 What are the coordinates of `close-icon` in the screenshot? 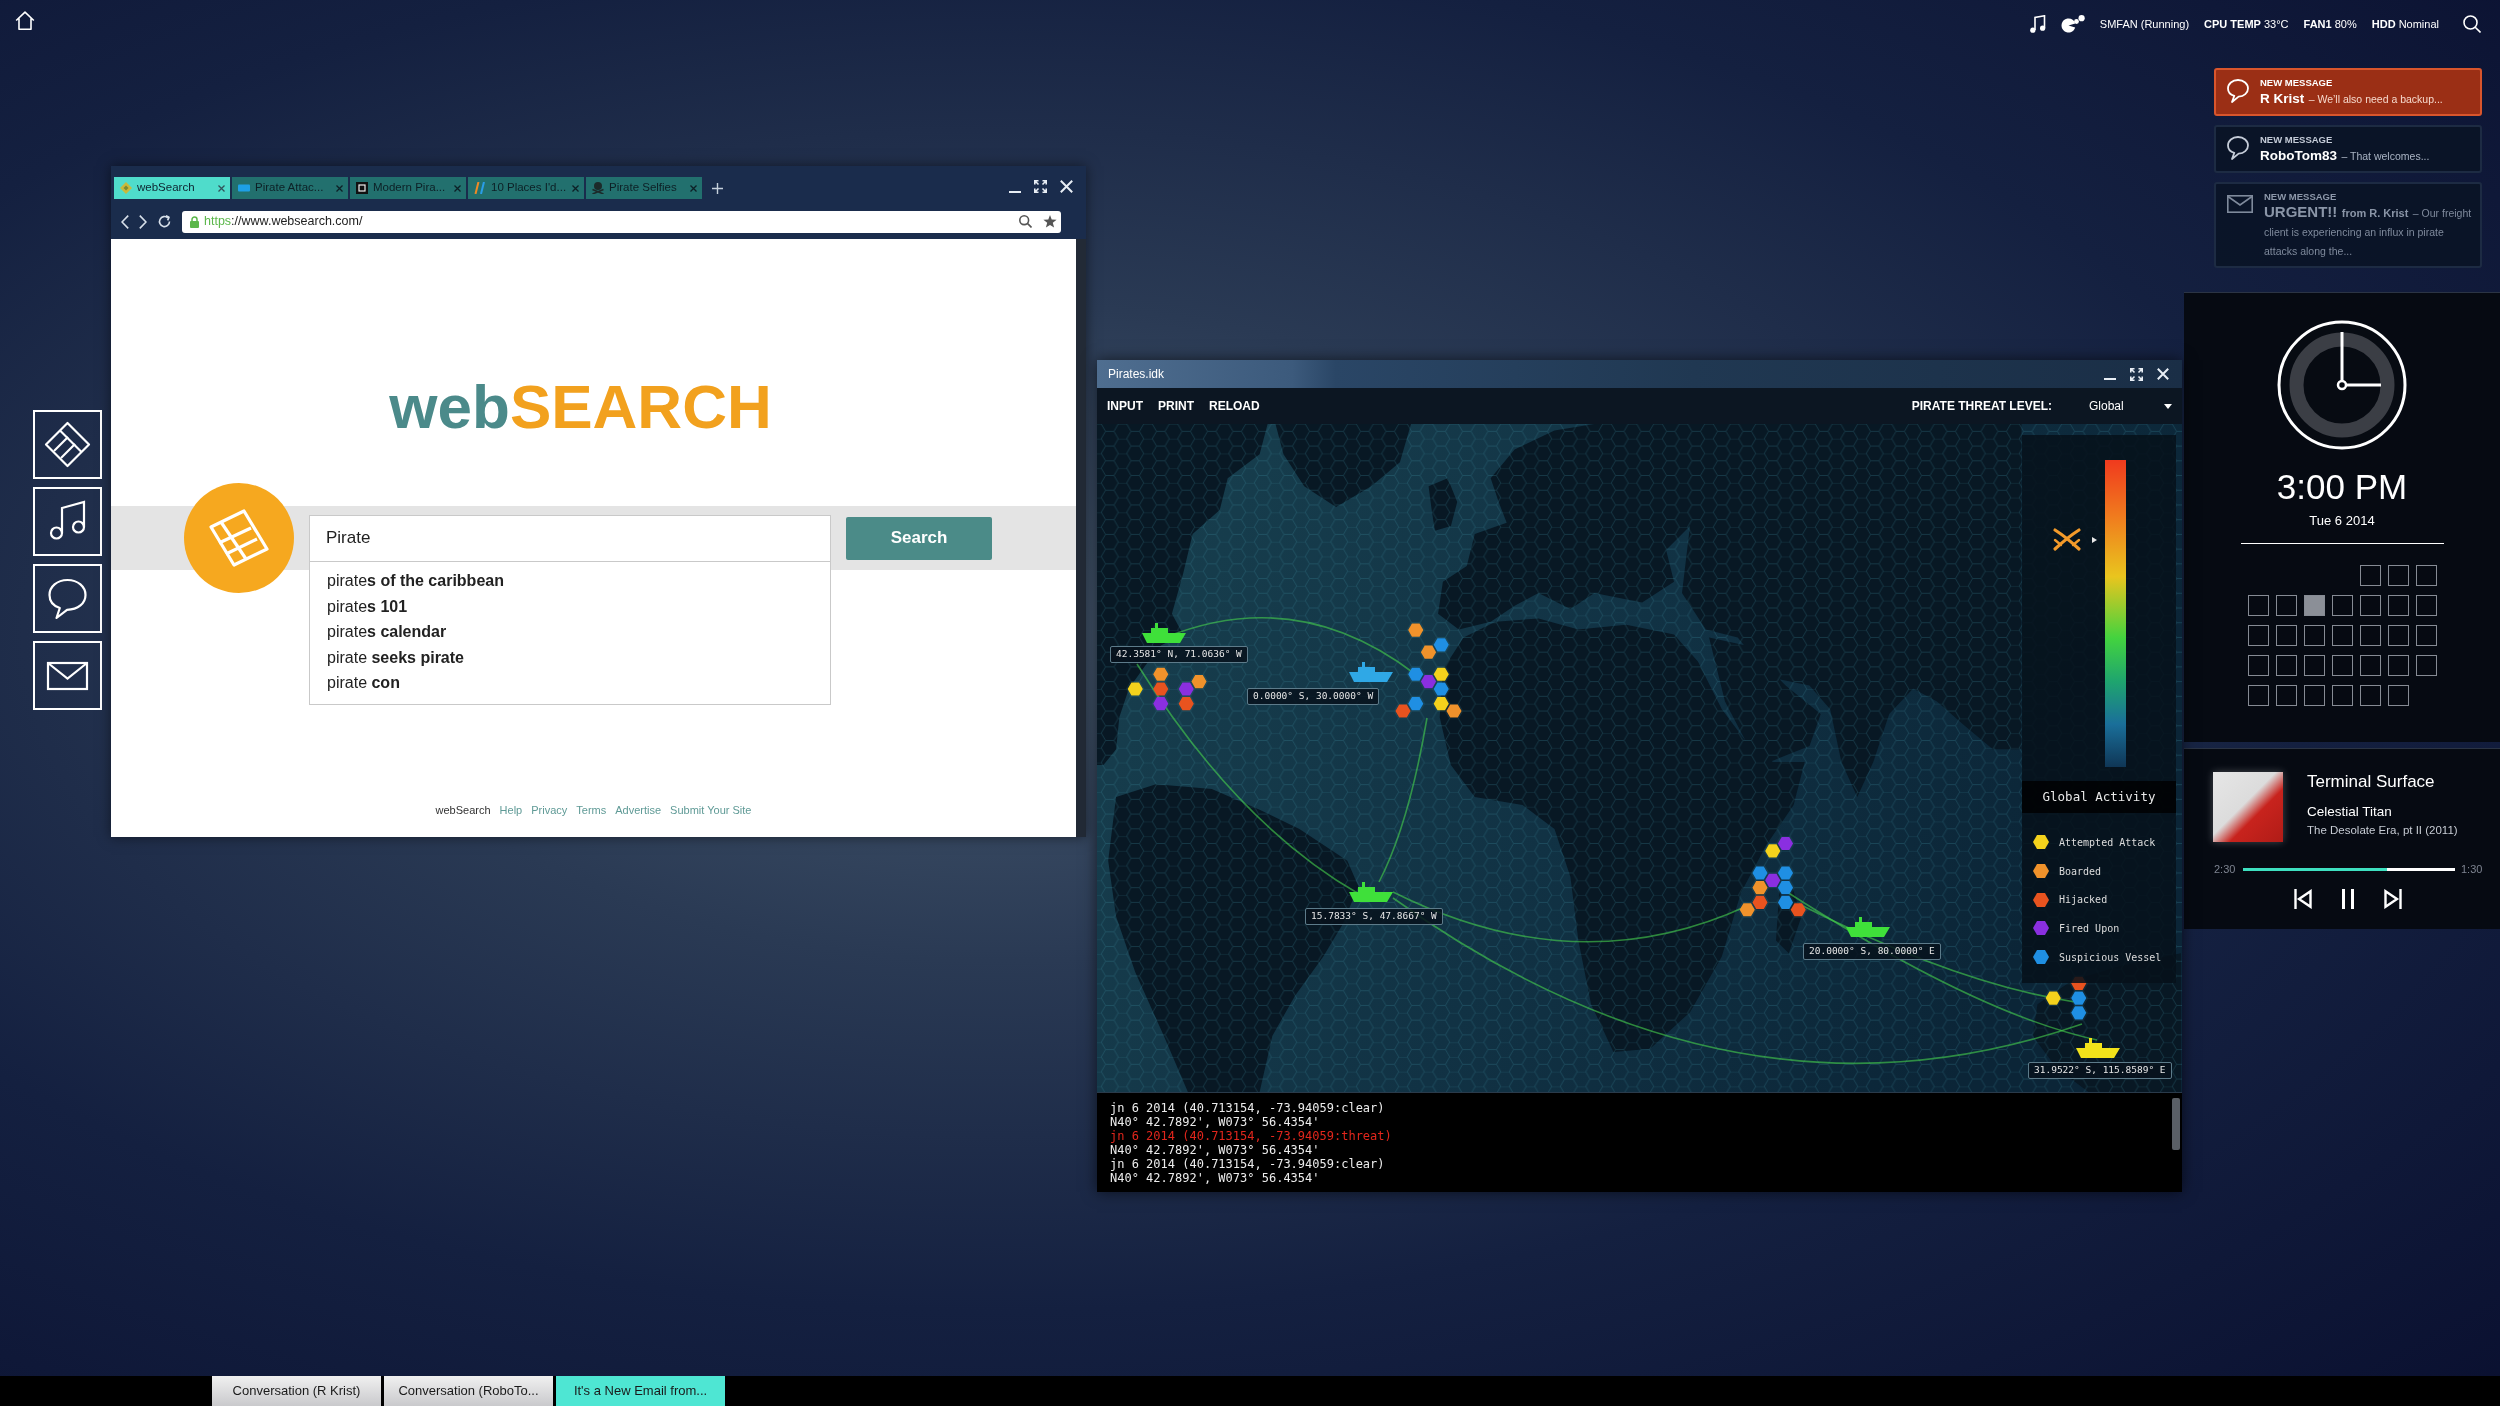 It's located at (221, 188).